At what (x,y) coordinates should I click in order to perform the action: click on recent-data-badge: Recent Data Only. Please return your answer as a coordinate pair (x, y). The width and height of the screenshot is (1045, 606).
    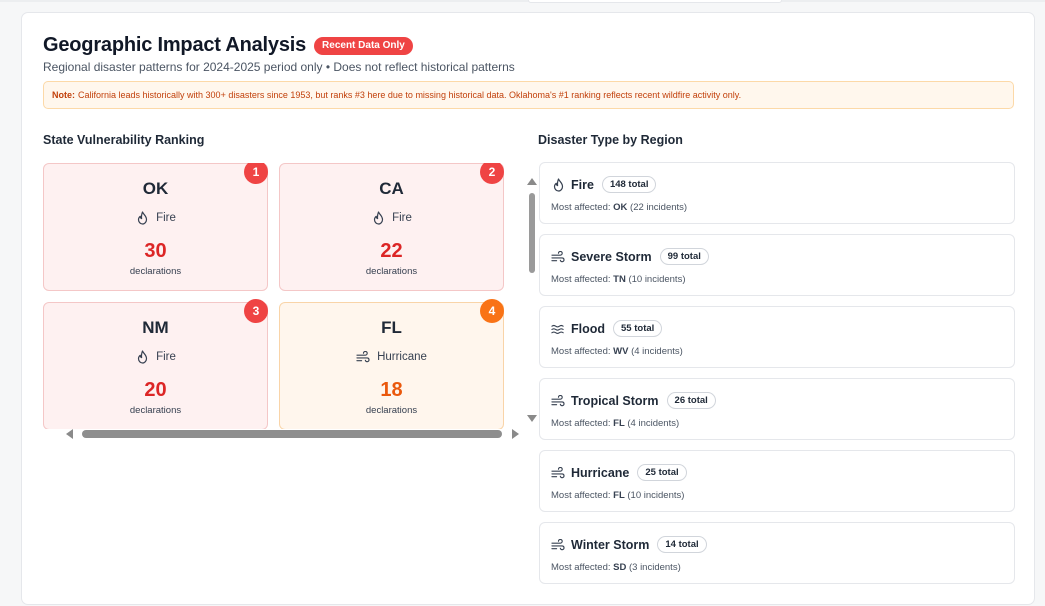
    Looking at the image, I should click on (363, 45).